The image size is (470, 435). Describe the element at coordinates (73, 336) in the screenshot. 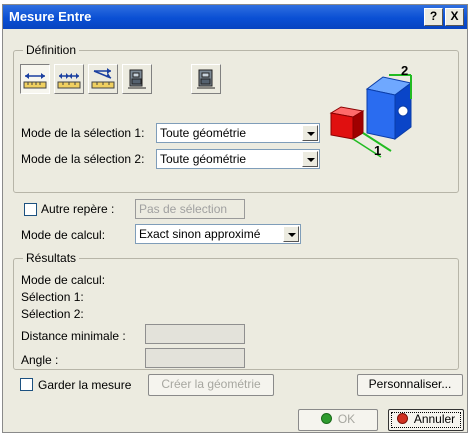

I see `min-distance-label: Distance minimale :` at that location.